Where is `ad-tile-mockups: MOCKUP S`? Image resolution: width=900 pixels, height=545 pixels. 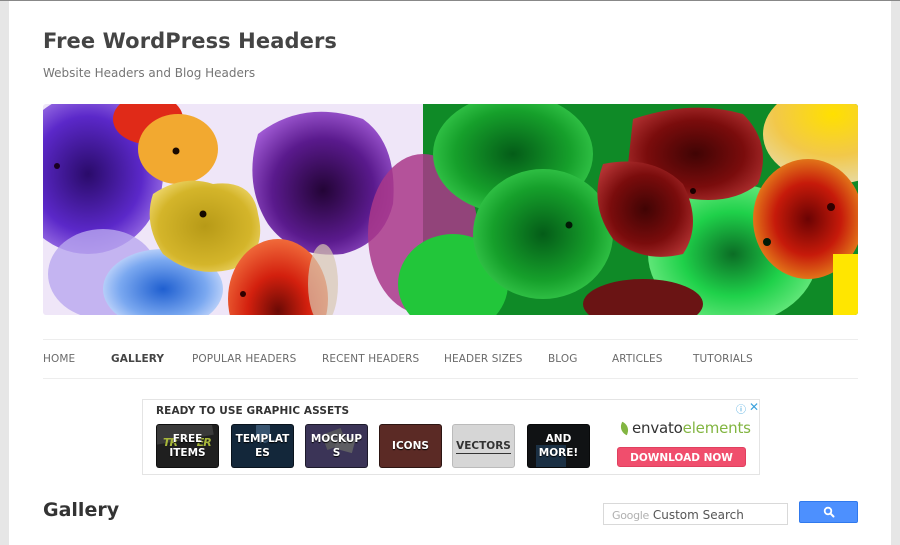
ad-tile-mockups: MOCKUP S is located at coordinates (336, 446).